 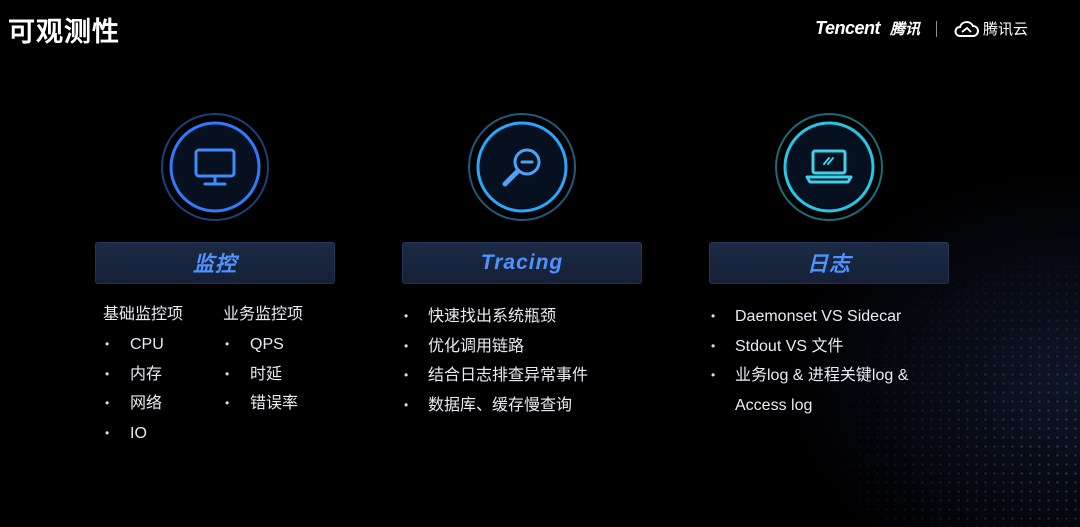 I want to click on magnifier-icon, so click(x=522, y=167).